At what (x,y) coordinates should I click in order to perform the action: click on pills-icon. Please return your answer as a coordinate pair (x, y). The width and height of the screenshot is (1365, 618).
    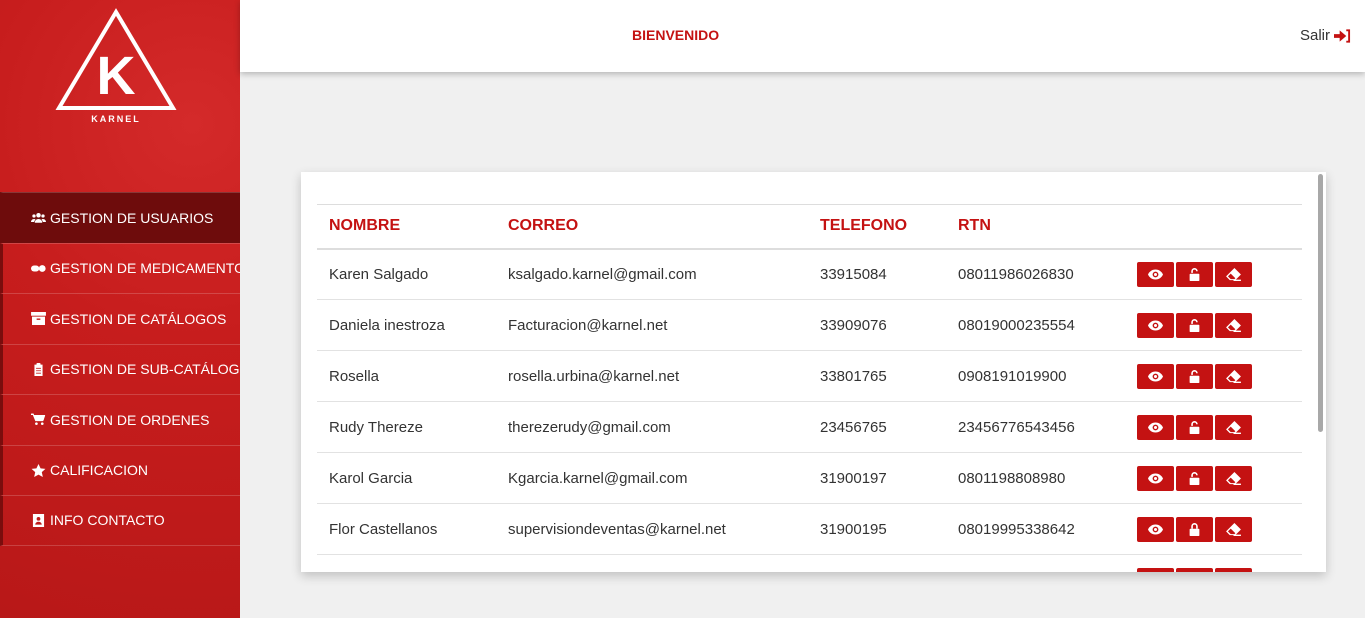
    Looking at the image, I should click on (38, 268).